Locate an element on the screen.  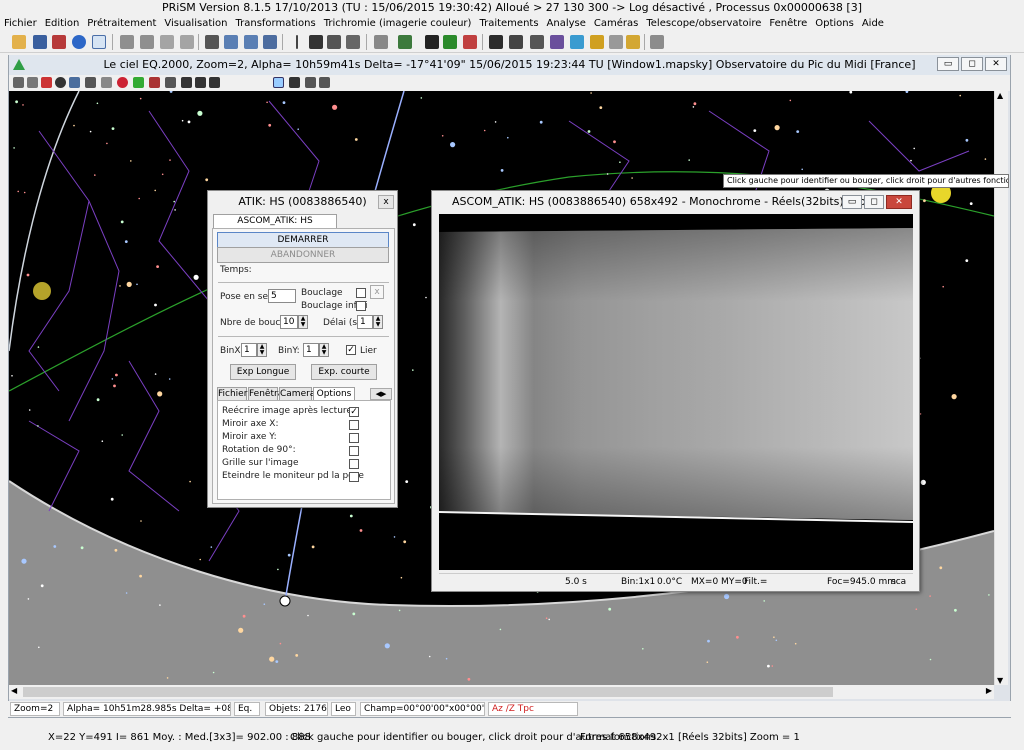
table-icon is located at coordinates (74, 82).